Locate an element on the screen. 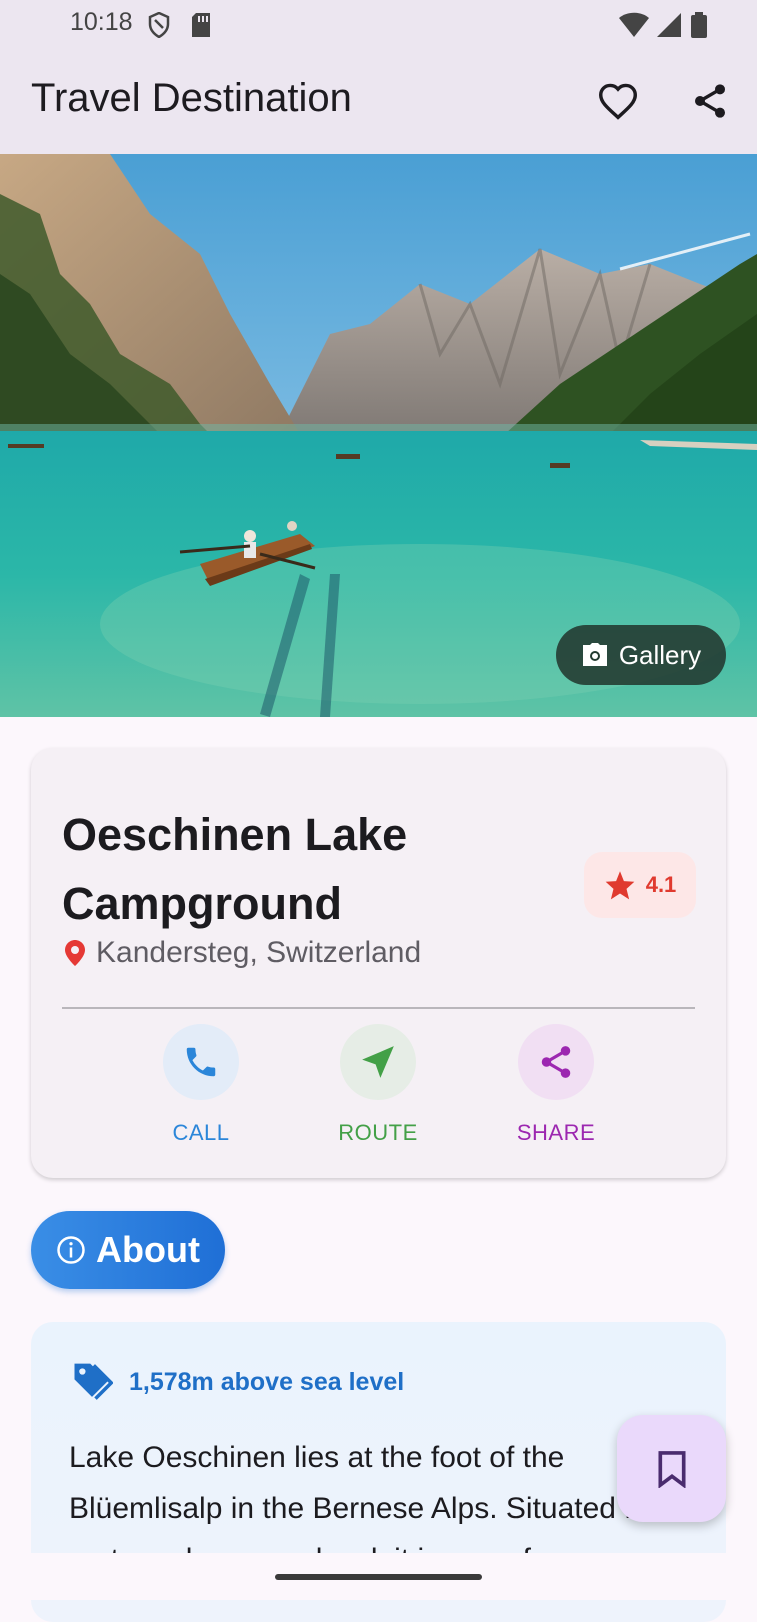 The image size is (757, 1622). status-icons is located at coordinates (663, 25).